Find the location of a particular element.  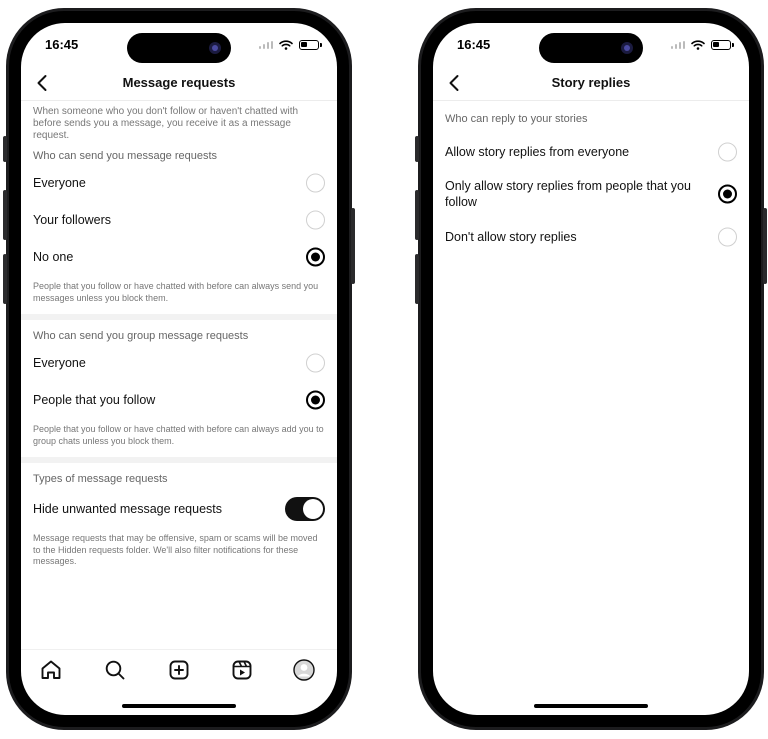

section-header-story-replies: Who can reply to your stories is located at coordinates (516, 119).